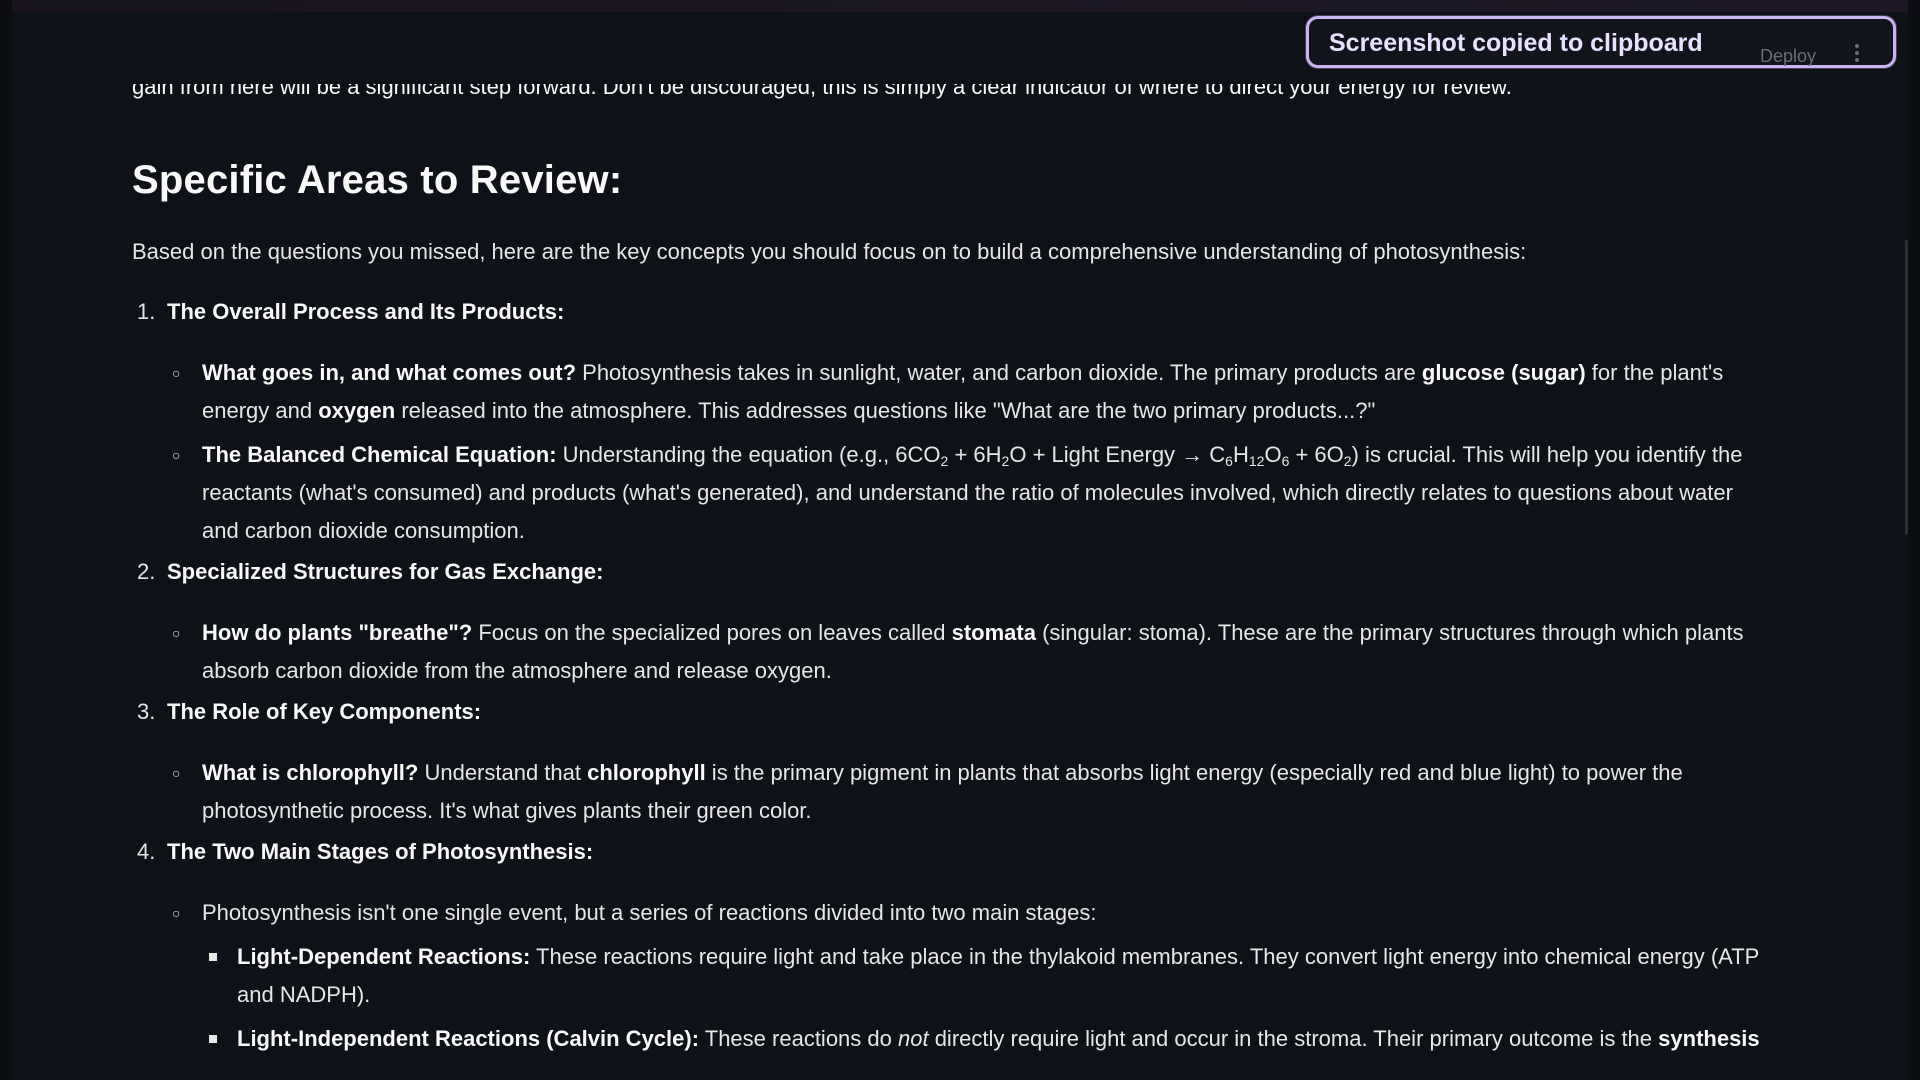 This screenshot has height=1080, width=1920. Describe the element at coordinates (146, 571) in the screenshot. I see `list-number: 2.` at that location.